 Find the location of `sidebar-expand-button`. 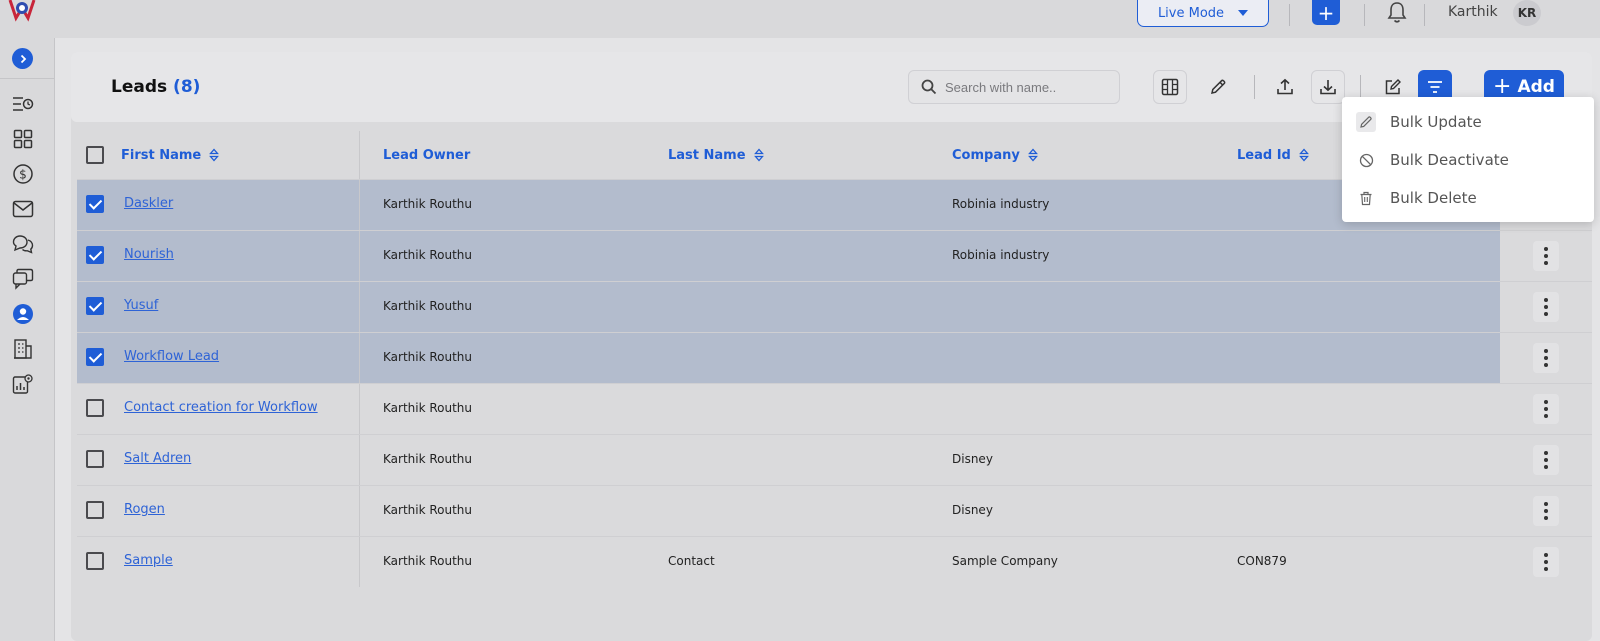

sidebar-expand-button is located at coordinates (22, 58).